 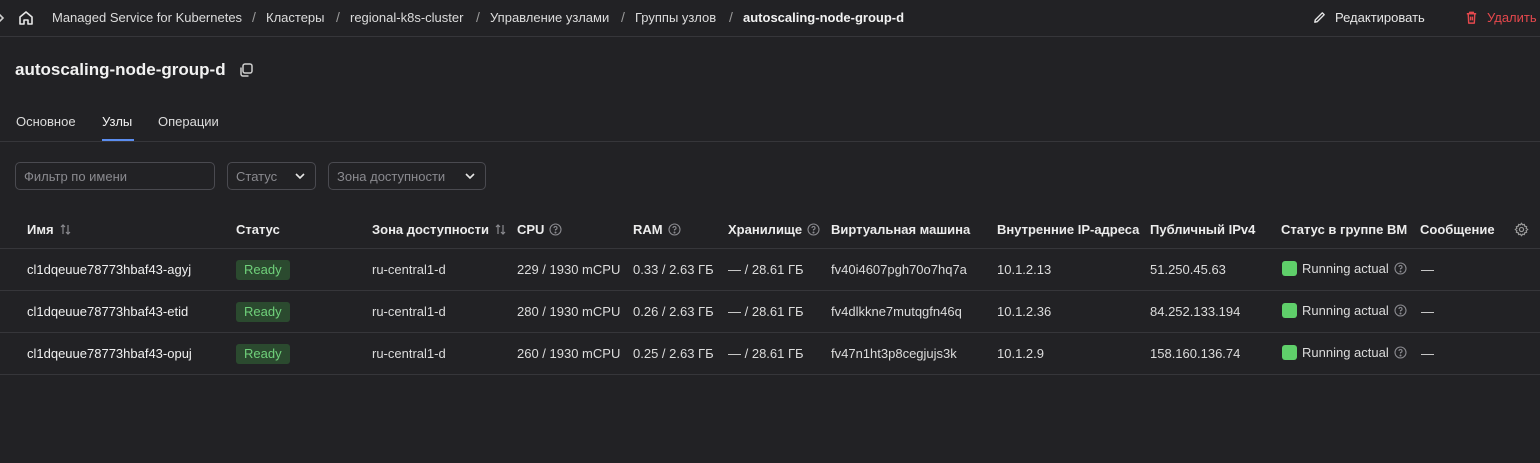 What do you see at coordinates (147, 17) in the screenshot?
I see `breadcrumb-managed-kubernetes: Managed Service for Kubernetes` at bounding box center [147, 17].